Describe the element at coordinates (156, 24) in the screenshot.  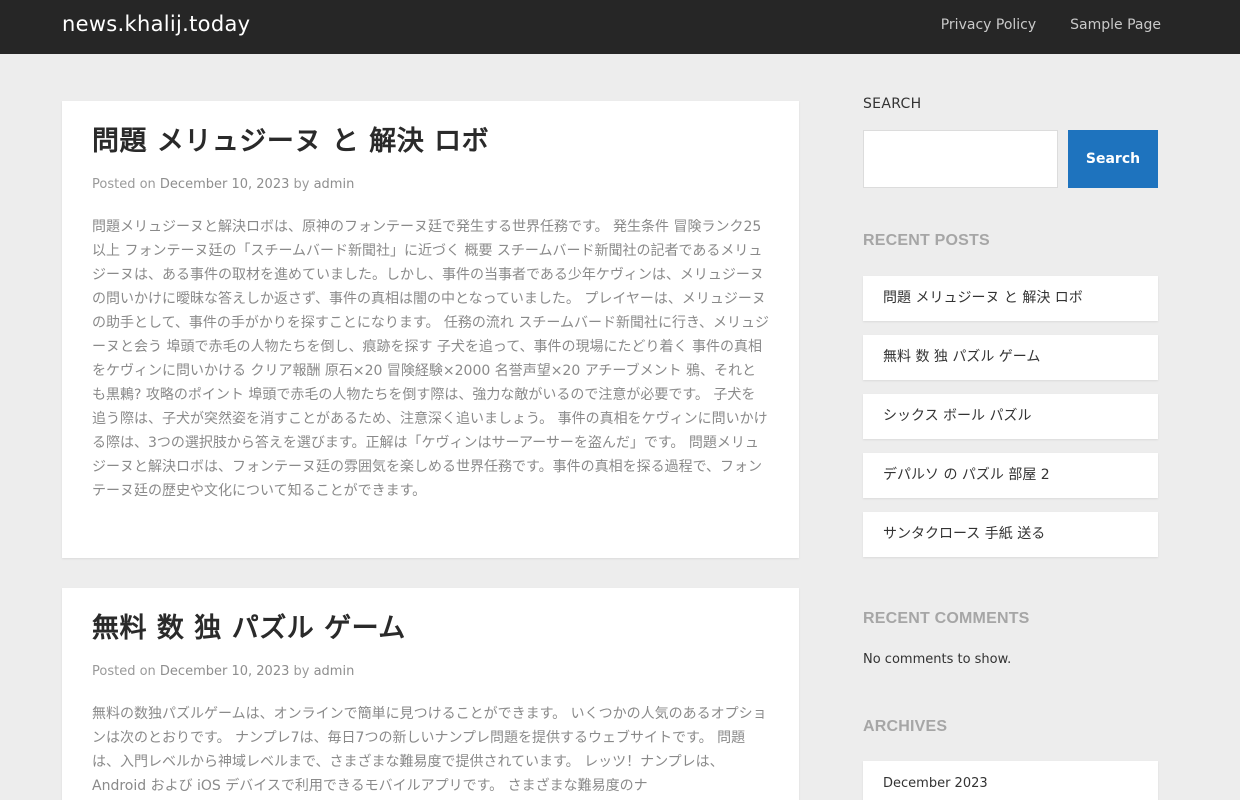
I see `site-title-link: news.khalij.today` at that location.